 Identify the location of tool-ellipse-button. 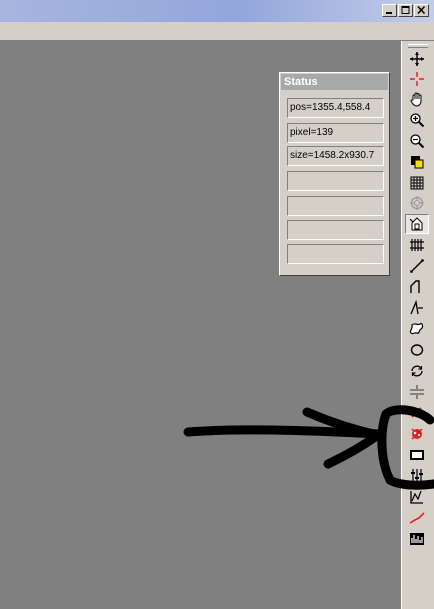
(417, 350).